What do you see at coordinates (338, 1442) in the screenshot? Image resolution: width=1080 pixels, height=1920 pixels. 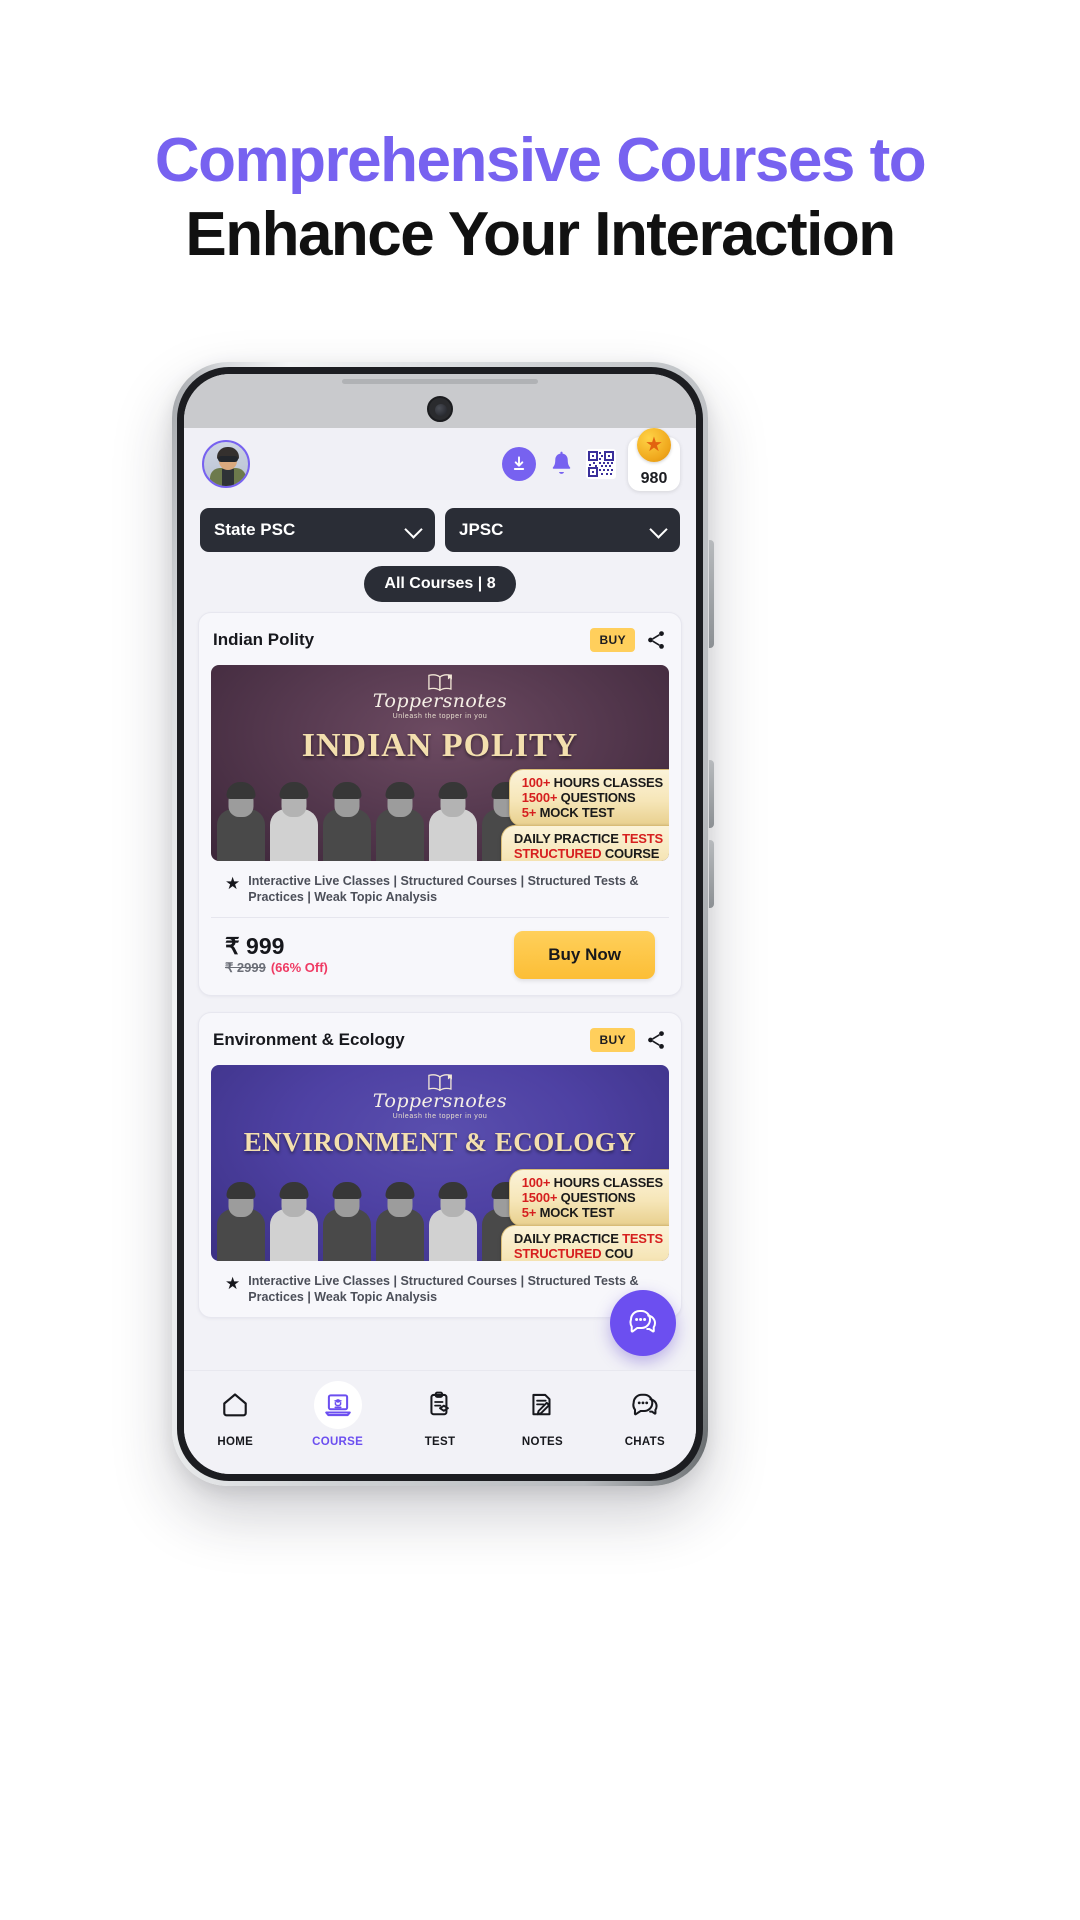 I see `nav-label: COURSE` at bounding box center [338, 1442].